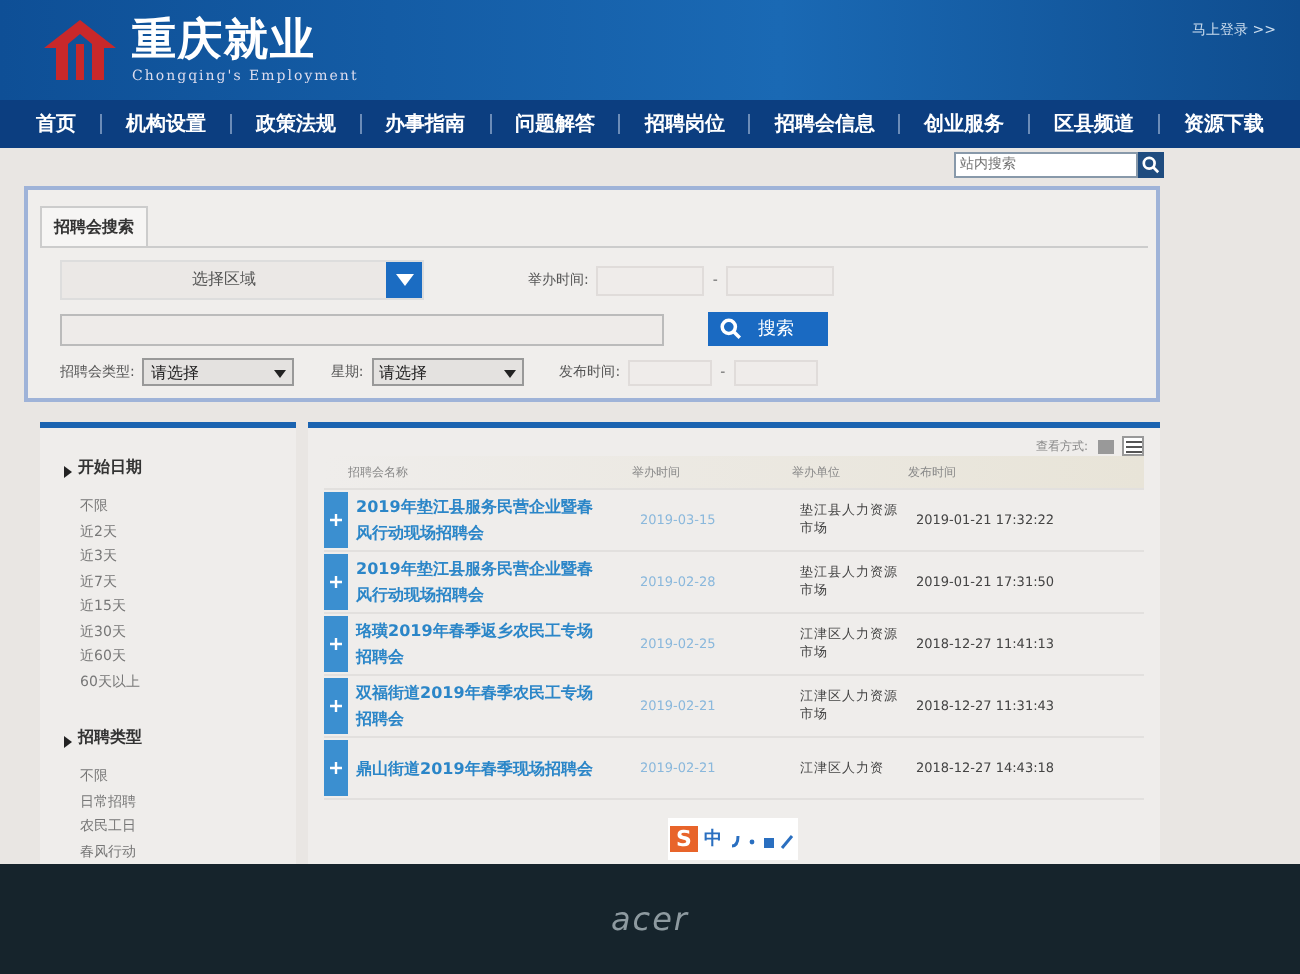  Describe the element at coordinates (242, 280) in the screenshot. I see `region-select: 选择区域` at that location.